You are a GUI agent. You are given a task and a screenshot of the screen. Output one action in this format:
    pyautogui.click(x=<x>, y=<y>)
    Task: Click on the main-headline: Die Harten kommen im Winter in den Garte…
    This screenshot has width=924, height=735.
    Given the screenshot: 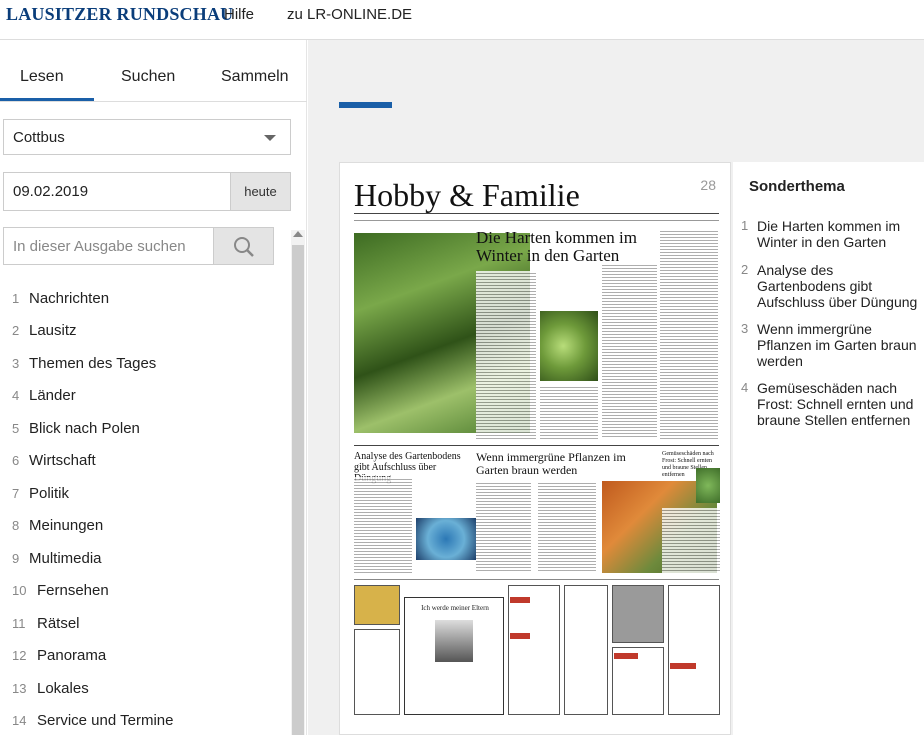 What is the action you would take?
    pyautogui.click(x=576, y=247)
    